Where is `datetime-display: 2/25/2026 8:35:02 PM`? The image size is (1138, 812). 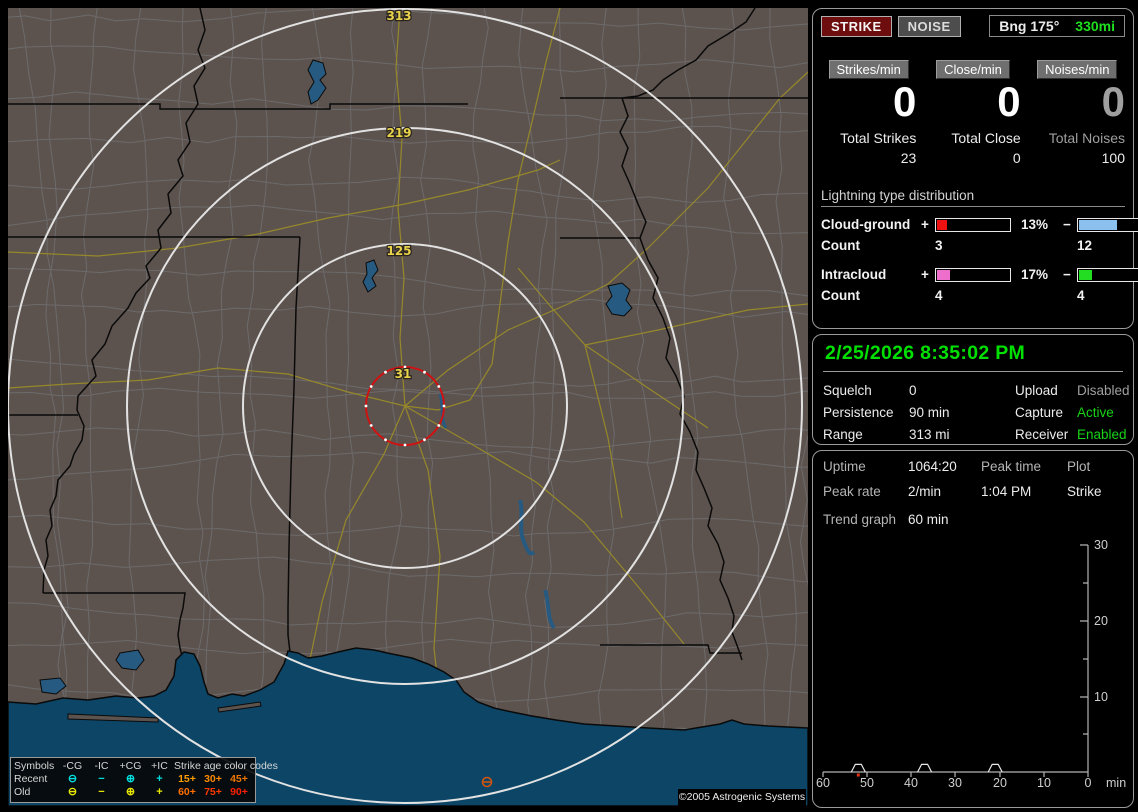 datetime-display: 2/25/2026 8:35:02 PM is located at coordinates (973, 356).